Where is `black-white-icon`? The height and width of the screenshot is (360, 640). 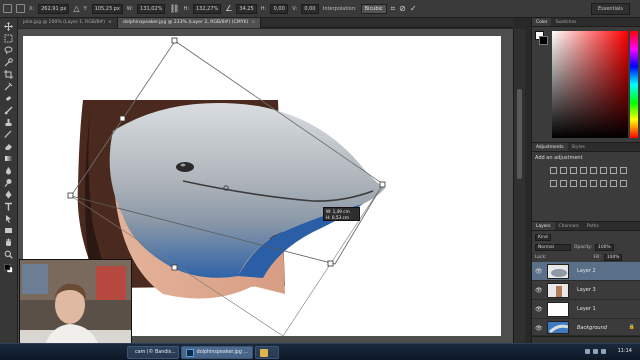 black-white-icon is located at coordinates (623, 170).